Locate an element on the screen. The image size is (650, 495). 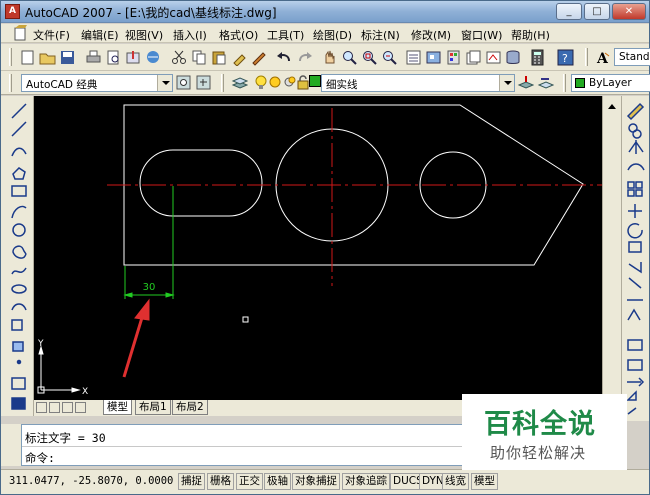
text-style-icon: A is located at coordinates (603, 58).